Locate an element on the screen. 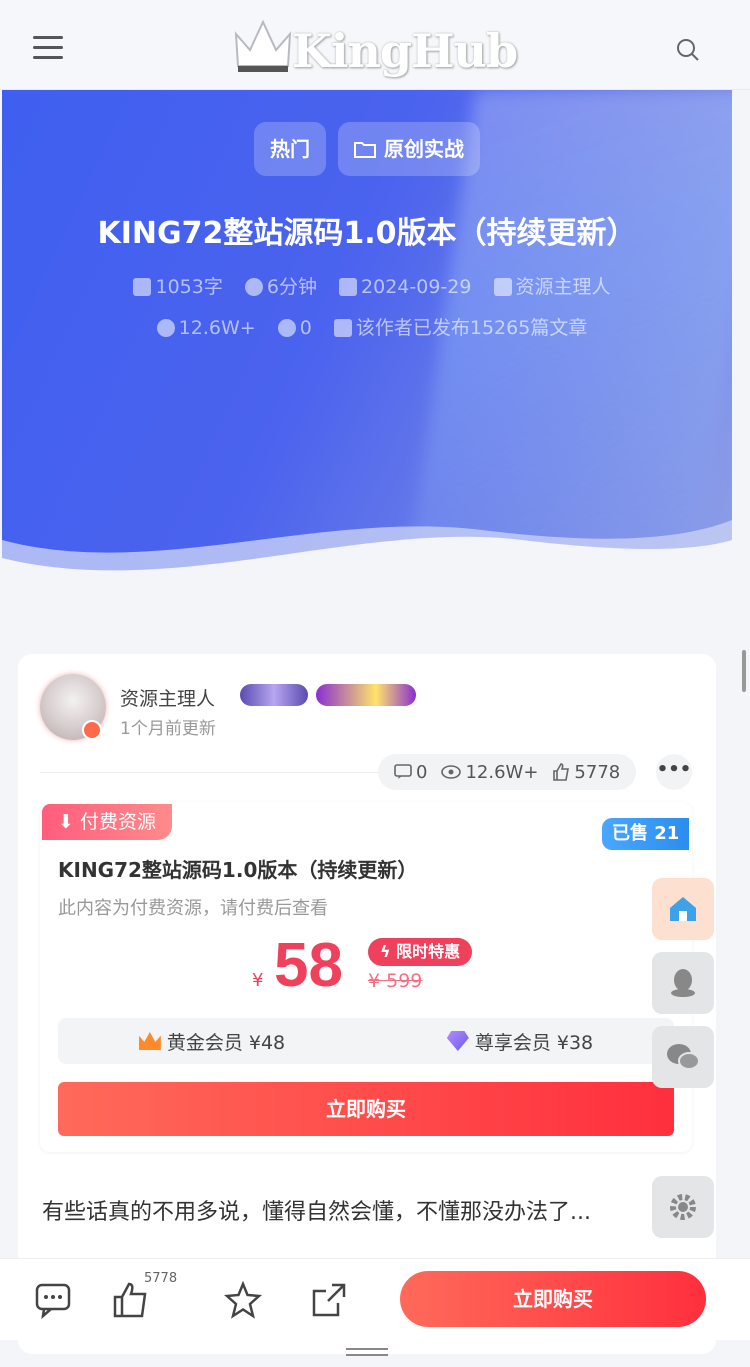  meta-read-time-text: 6分钟 is located at coordinates (291, 287).